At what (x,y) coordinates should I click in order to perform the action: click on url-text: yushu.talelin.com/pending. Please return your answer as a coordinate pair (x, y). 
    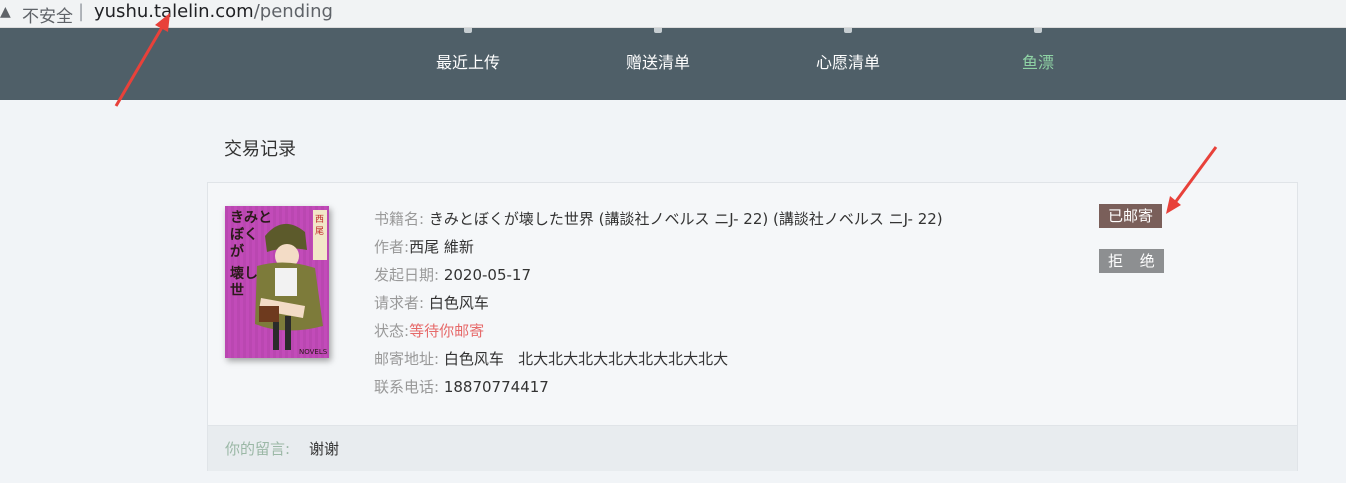
    Looking at the image, I should click on (213, 11).